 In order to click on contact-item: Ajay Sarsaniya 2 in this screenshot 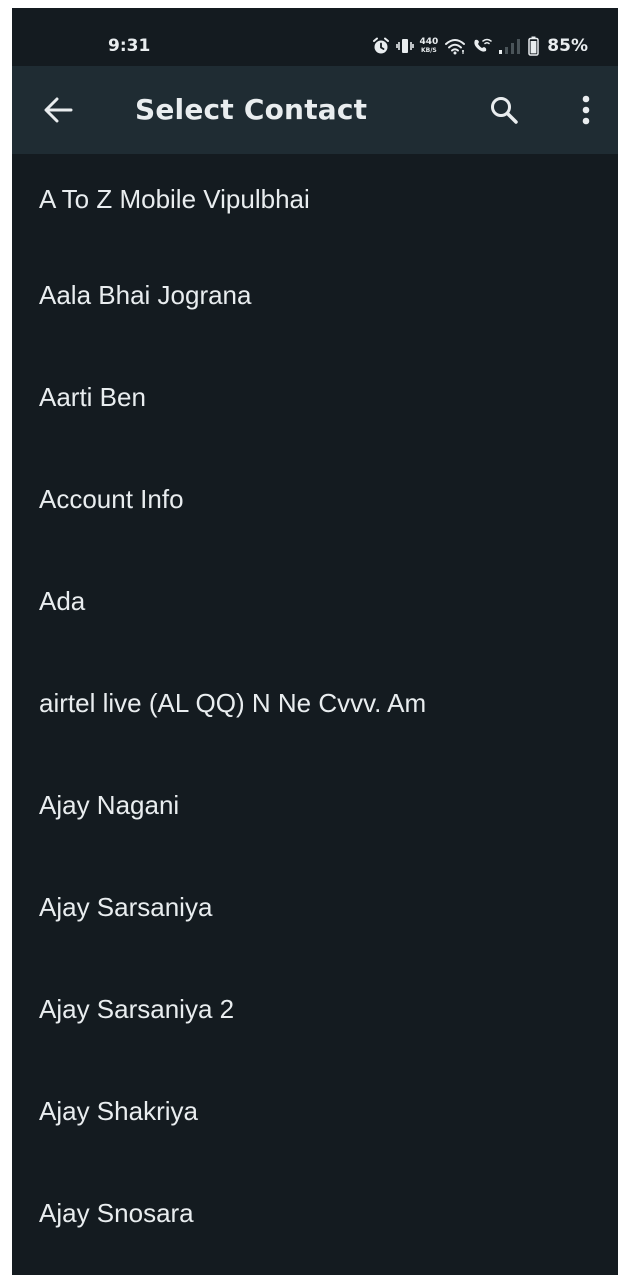, I will do `click(315, 1009)`.